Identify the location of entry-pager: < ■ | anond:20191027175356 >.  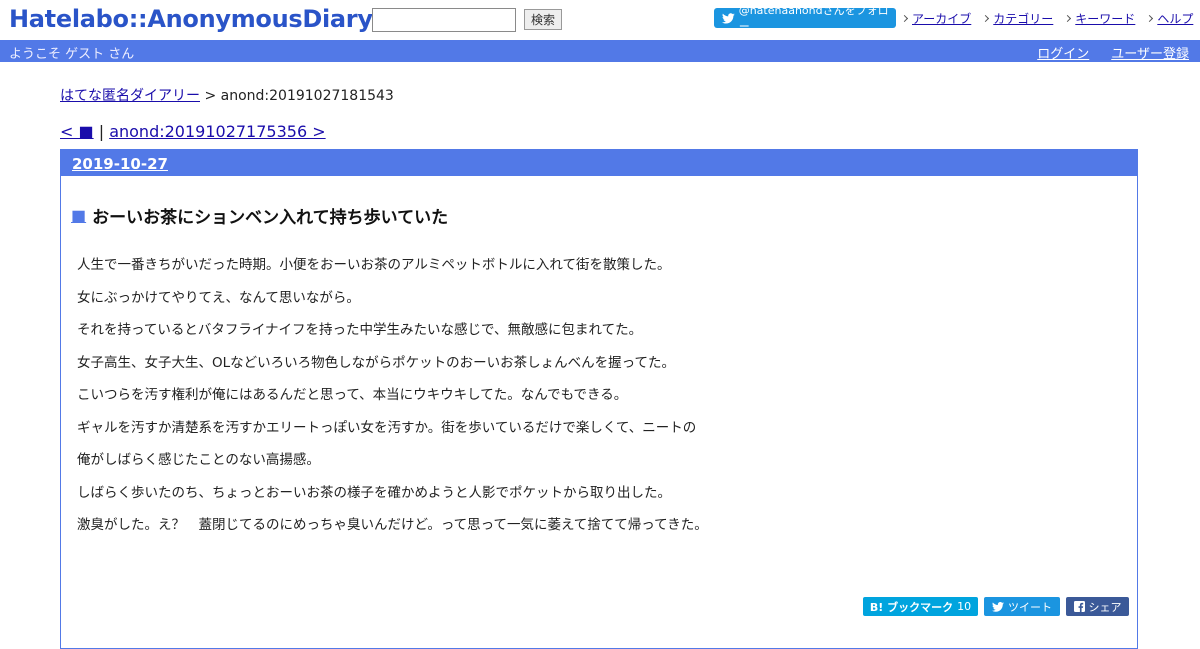
(193, 131).